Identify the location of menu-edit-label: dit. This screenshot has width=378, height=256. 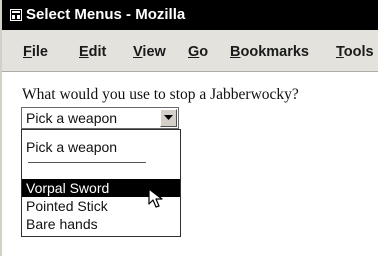
(97, 52).